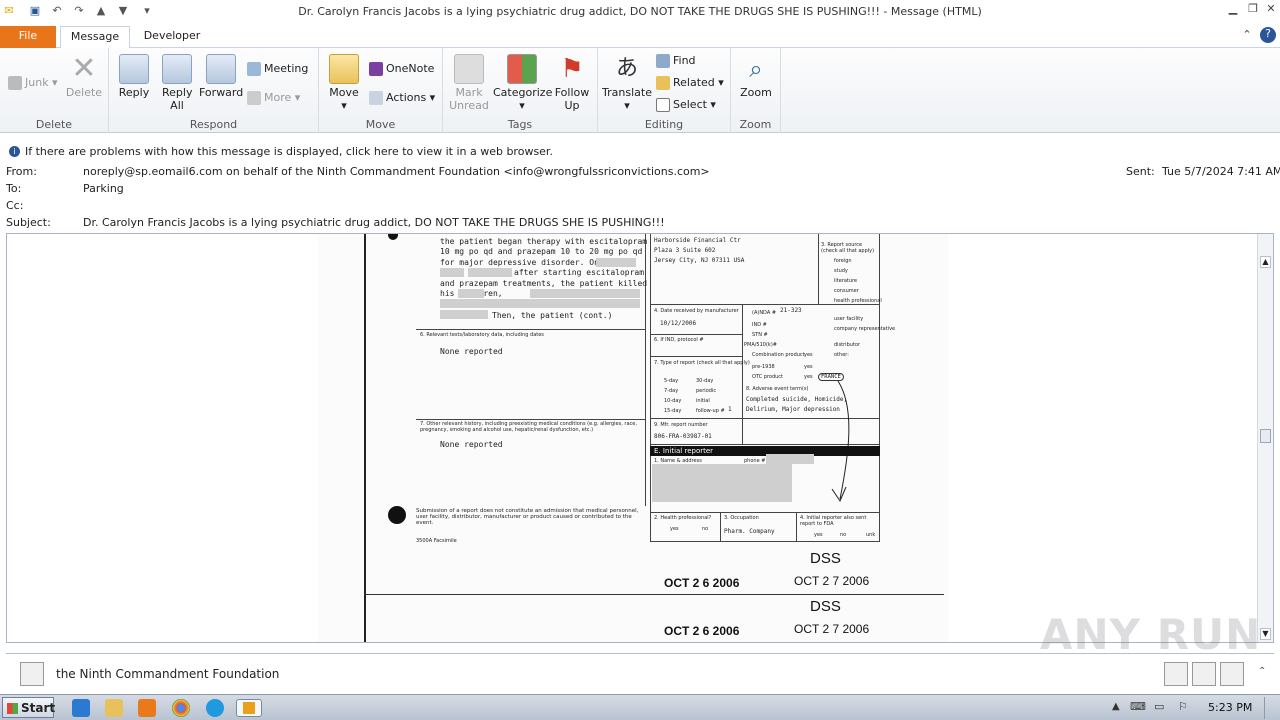 The image size is (1280, 720). Describe the element at coordinates (215, 708) in the screenshot. I see `edge-icon` at that location.